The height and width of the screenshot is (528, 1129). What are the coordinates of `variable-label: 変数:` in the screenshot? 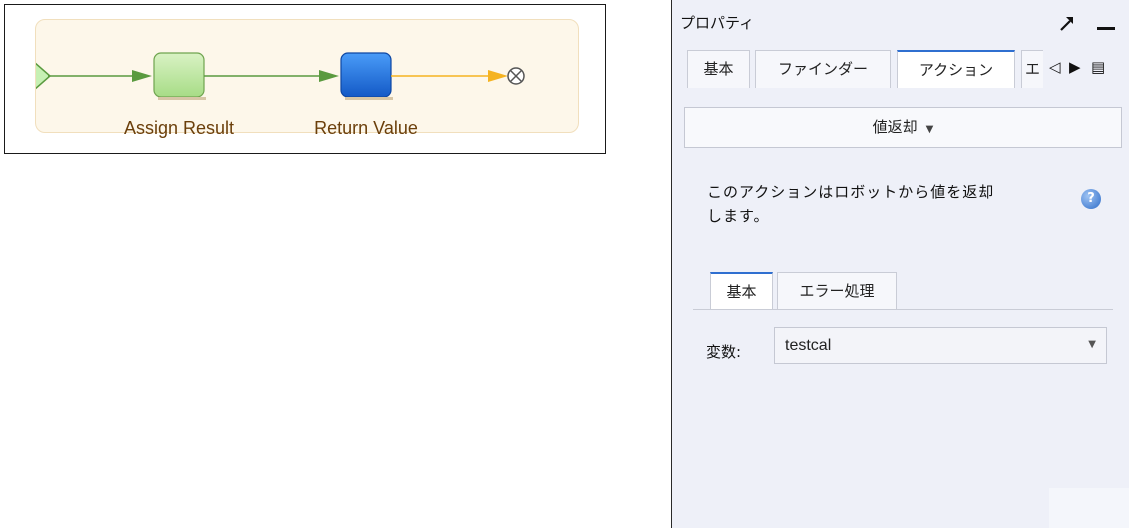 It's located at (724, 352).